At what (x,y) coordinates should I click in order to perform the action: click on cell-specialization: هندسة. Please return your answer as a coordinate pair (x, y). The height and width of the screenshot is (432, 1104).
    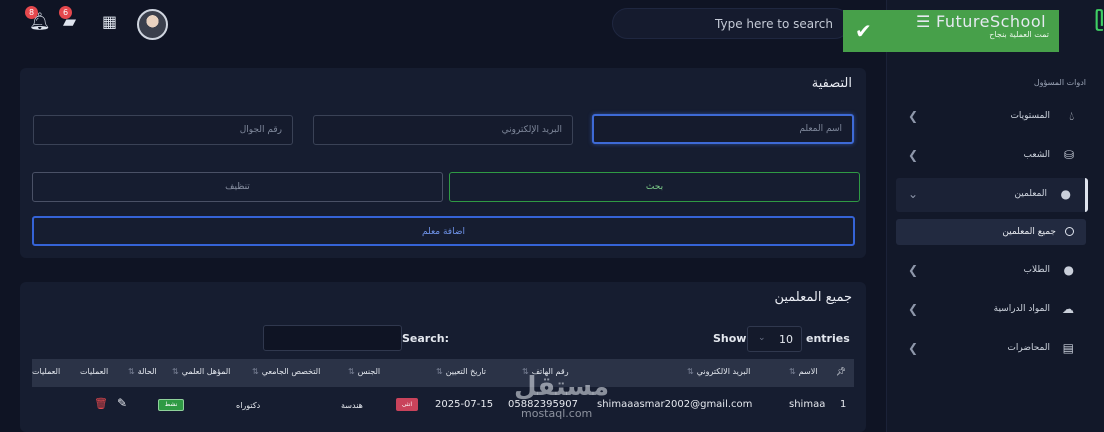
    Looking at the image, I should click on (352, 405).